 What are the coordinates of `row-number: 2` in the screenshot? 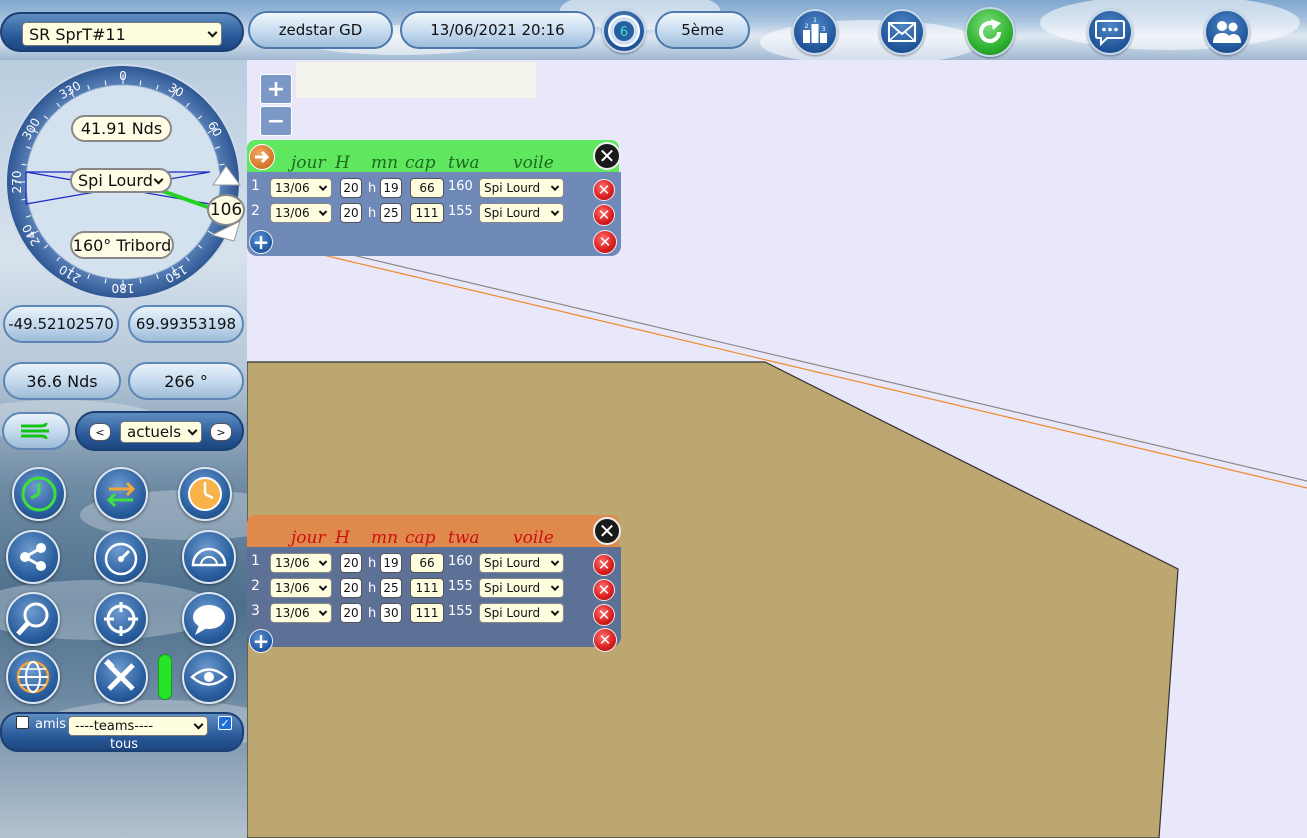 It's located at (255, 586).